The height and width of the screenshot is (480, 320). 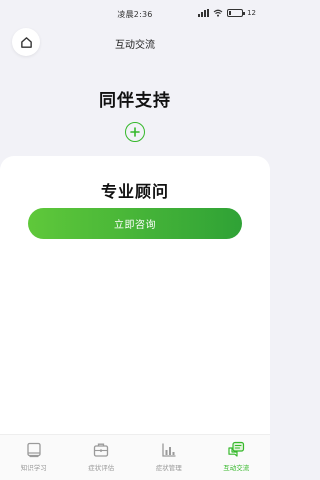 I want to click on nav-bar: 互动交流, so click(x=135, y=43).